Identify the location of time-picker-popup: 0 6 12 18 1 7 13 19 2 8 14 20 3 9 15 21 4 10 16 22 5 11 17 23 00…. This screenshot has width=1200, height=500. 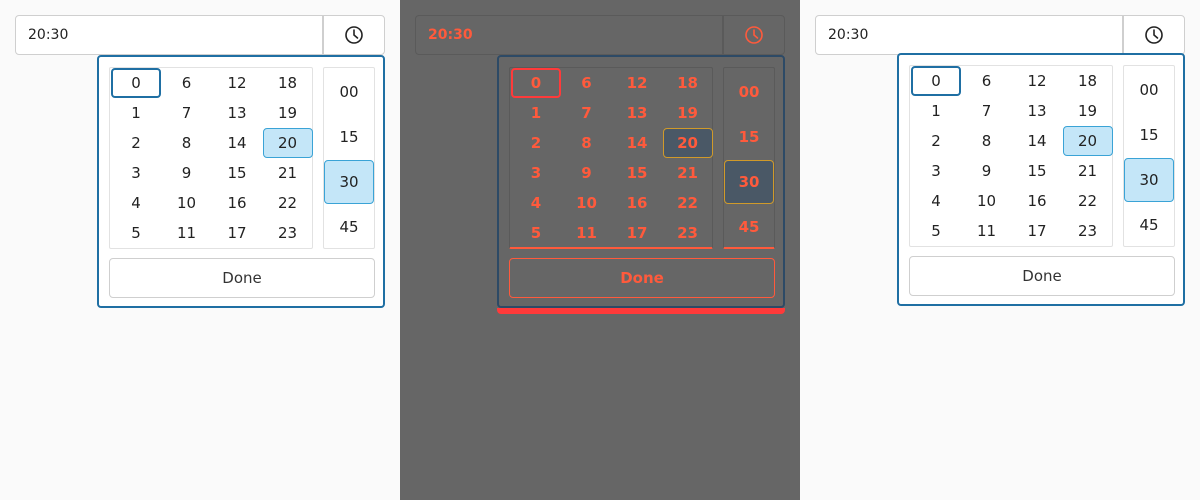
(1041, 179).